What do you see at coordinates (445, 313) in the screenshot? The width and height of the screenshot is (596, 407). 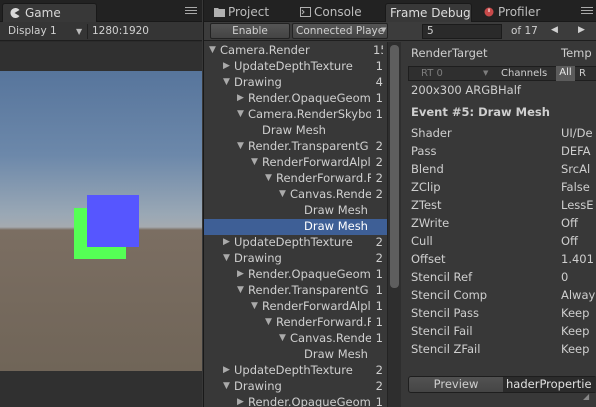 I see `property-label: Stencil Pass` at bounding box center [445, 313].